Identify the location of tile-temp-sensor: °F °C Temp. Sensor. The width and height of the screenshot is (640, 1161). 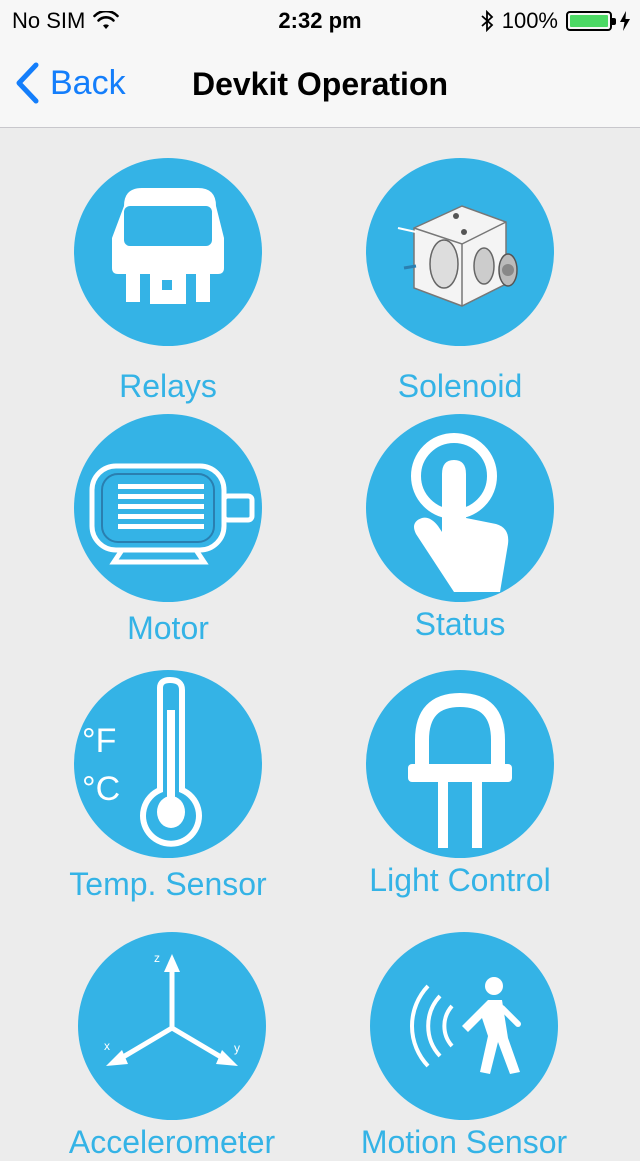
(168, 786).